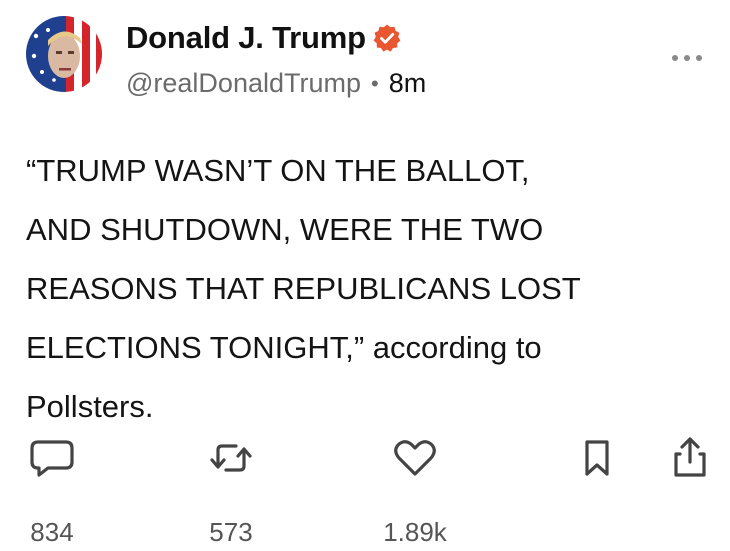 The height and width of the screenshot is (551, 730). What do you see at coordinates (246, 38) in the screenshot?
I see `author-display-name: Donald J. Trump` at bounding box center [246, 38].